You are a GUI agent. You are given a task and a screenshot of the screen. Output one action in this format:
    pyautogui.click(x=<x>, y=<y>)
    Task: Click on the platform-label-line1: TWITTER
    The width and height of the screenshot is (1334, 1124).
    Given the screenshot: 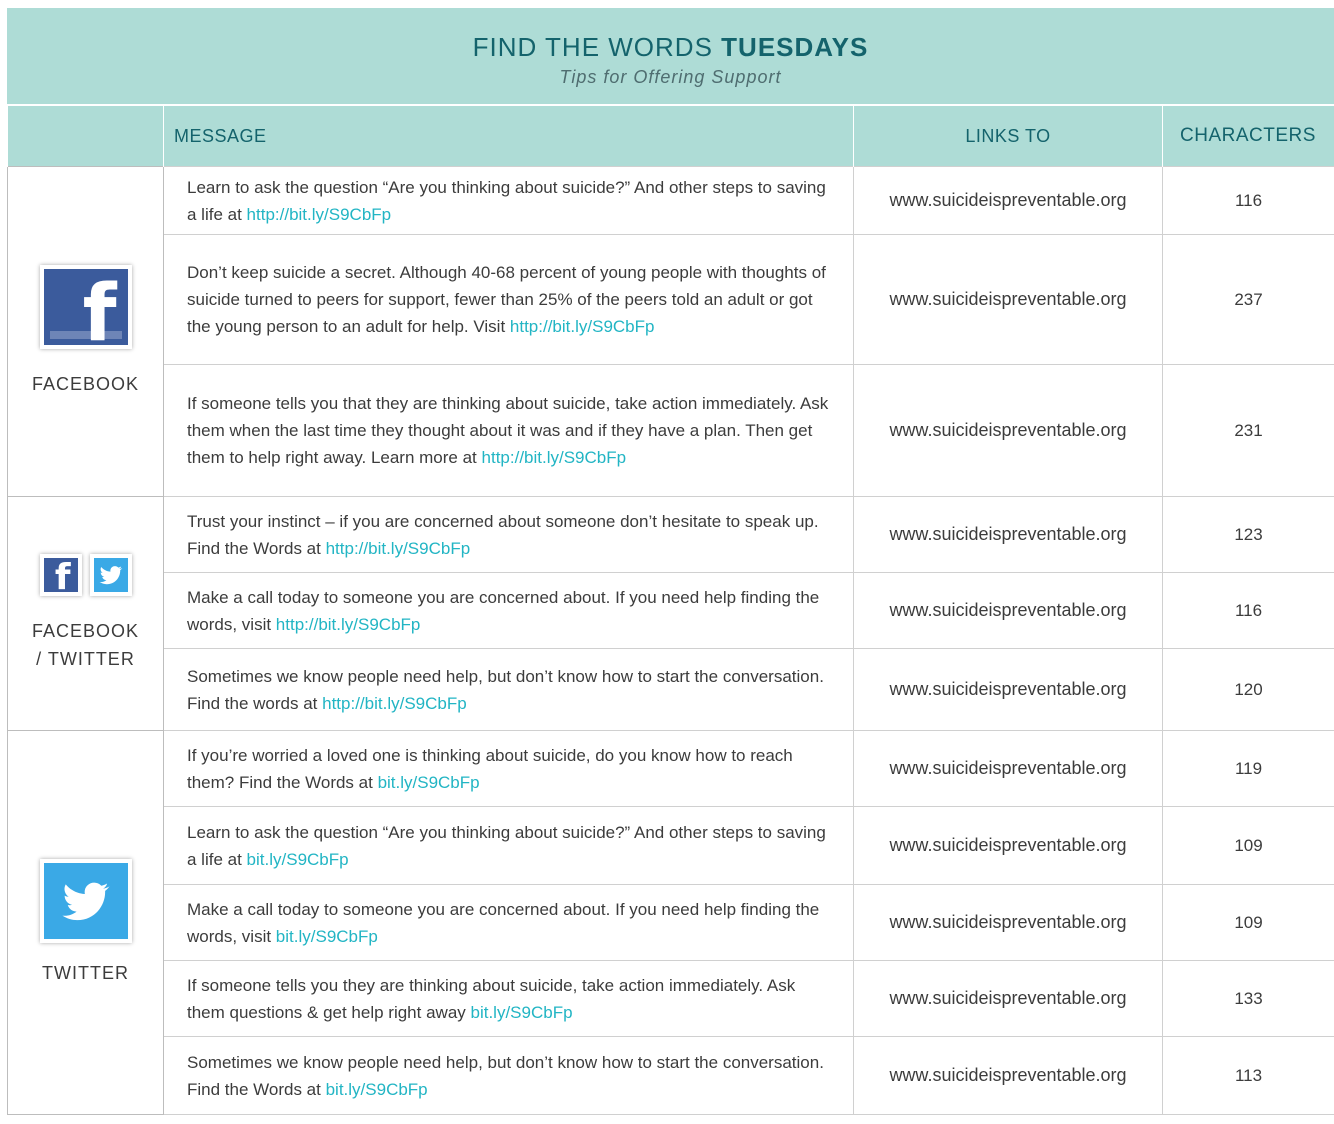 What is the action you would take?
    pyautogui.click(x=85, y=972)
    